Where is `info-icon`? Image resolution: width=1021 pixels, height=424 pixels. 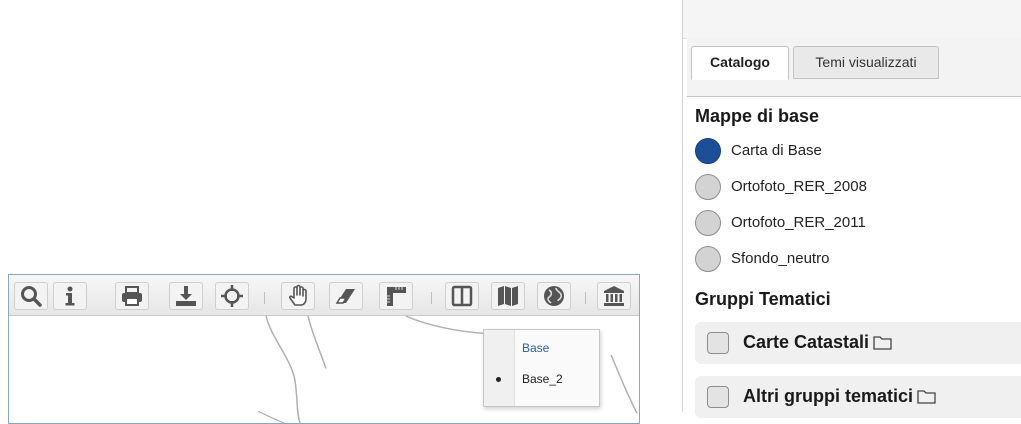 info-icon is located at coordinates (70, 296).